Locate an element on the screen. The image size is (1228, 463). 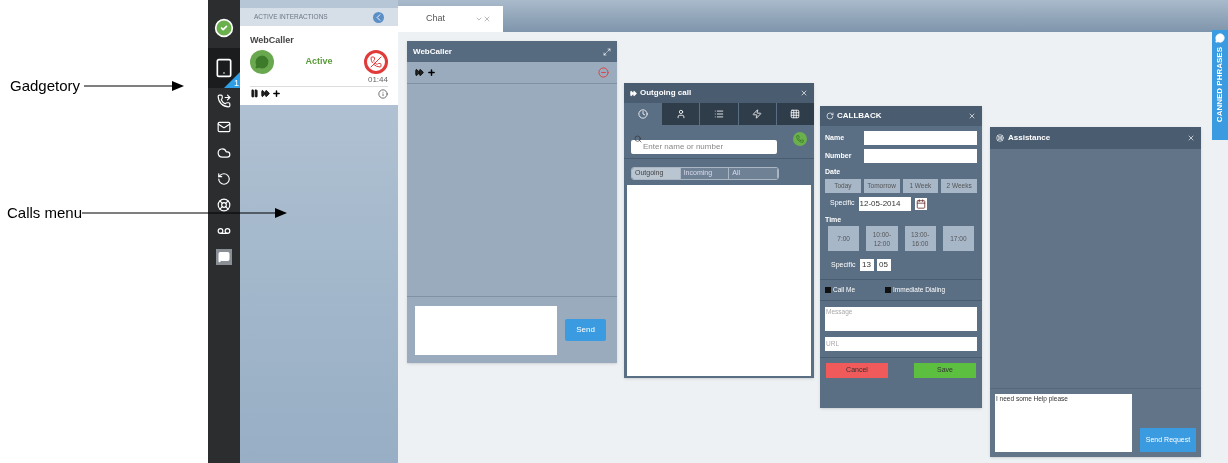
list-tab is located at coordinates (718, 114).